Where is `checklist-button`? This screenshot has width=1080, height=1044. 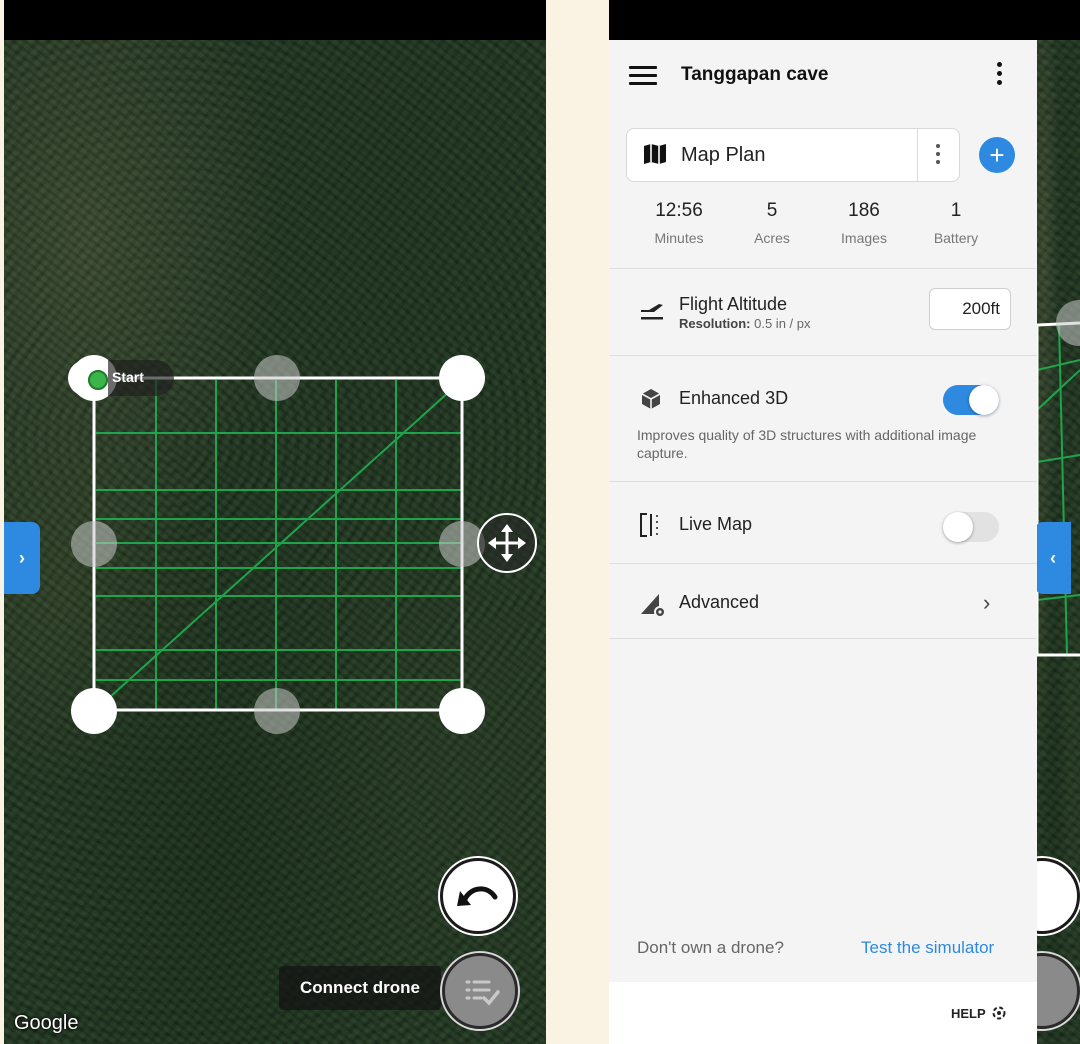 checklist-button is located at coordinates (480, 991).